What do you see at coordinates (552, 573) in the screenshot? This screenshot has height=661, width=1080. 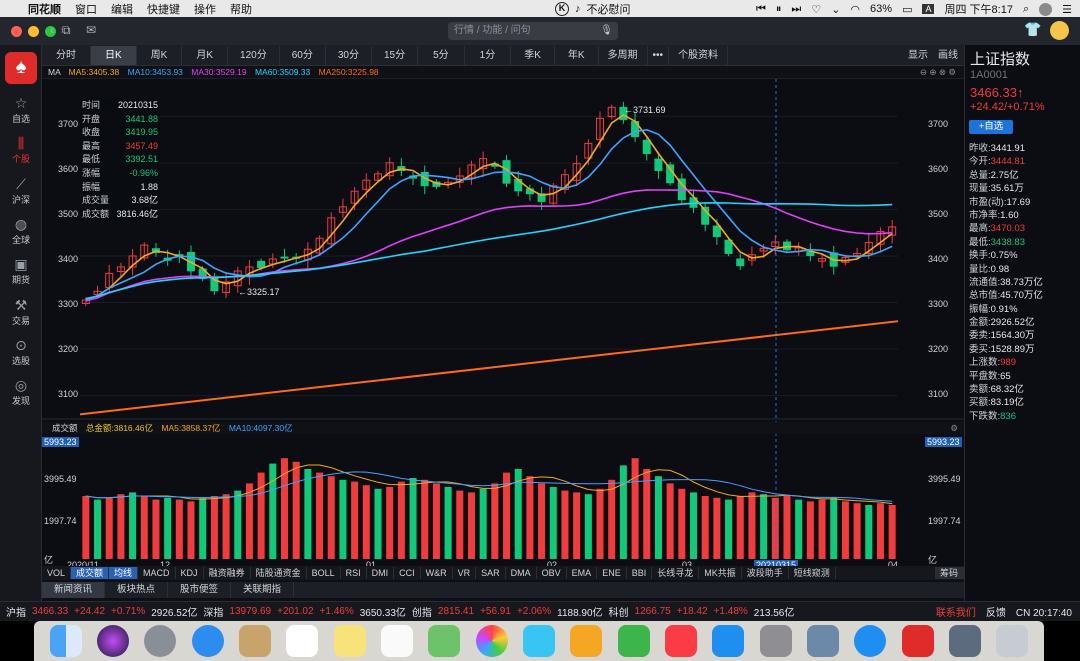 I see `indicator-tab: OBV` at bounding box center [552, 573].